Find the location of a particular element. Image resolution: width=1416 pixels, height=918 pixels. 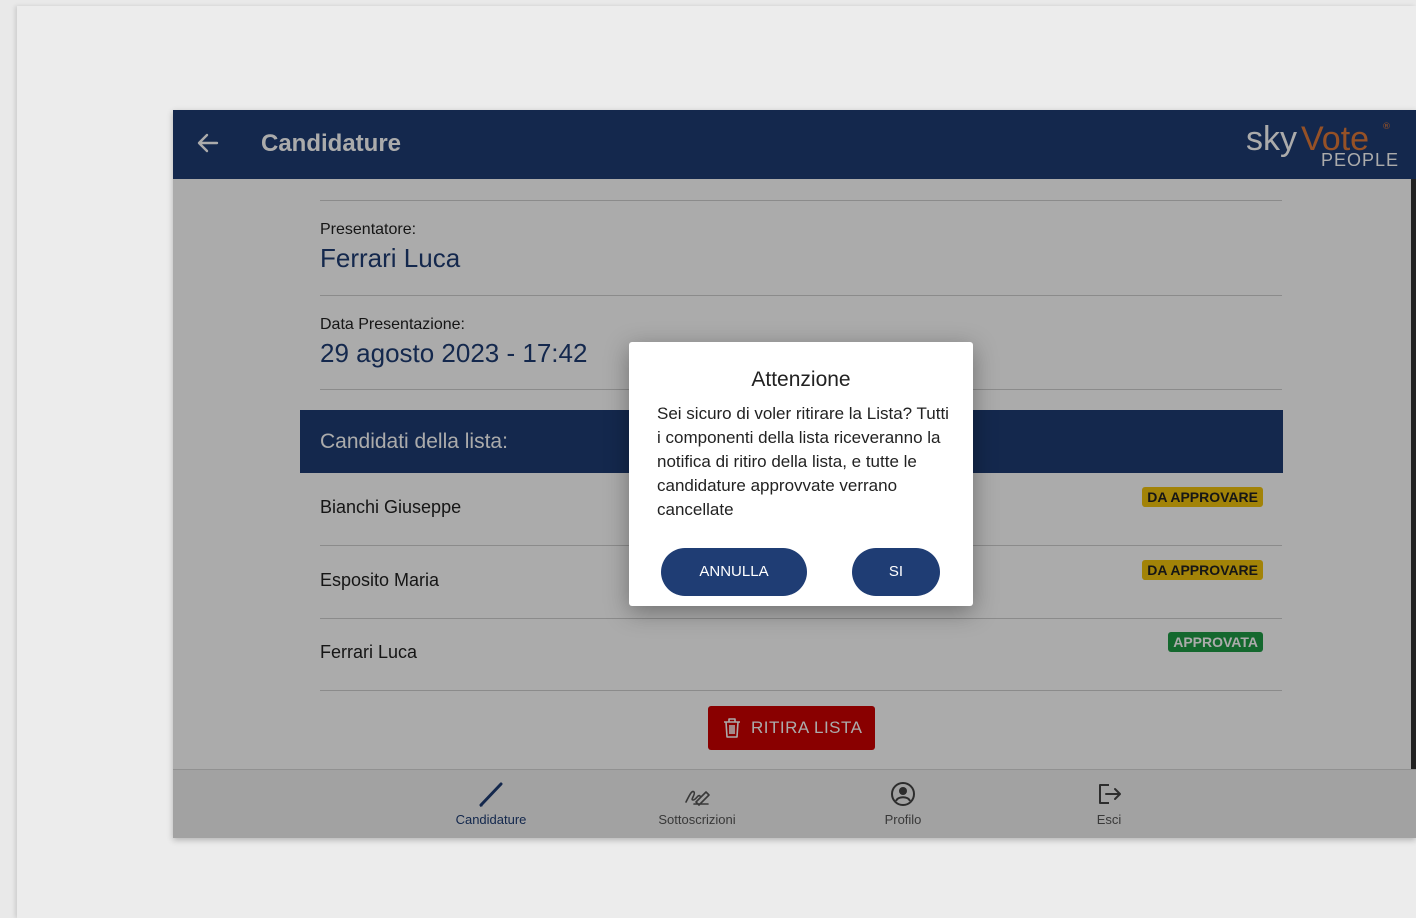

cancel-button: ANNULLA is located at coordinates (734, 572).